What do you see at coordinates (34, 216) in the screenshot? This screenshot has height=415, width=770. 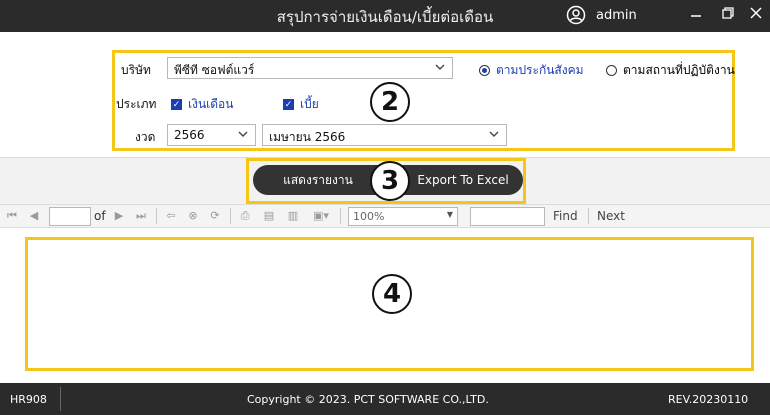 I see `previous-page-icon: ◀` at bounding box center [34, 216].